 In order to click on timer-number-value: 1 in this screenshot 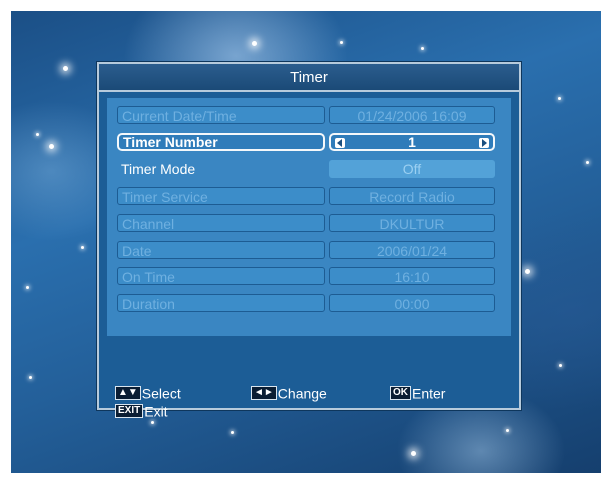, I will do `click(412, 142)`.